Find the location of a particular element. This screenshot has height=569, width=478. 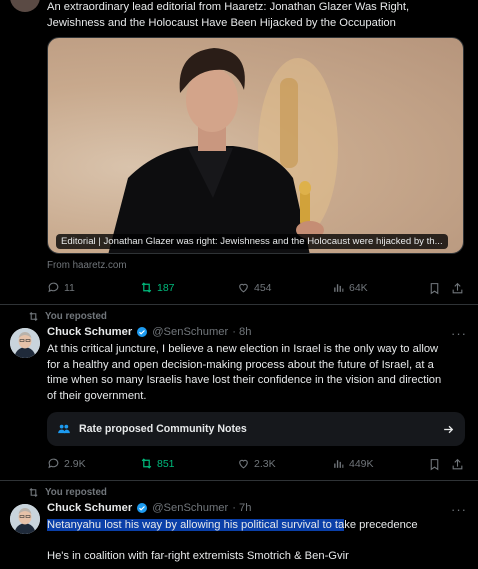

post-header: Chuck Schumer @SenSchumer · 7h is located at coordinates (149, 508).